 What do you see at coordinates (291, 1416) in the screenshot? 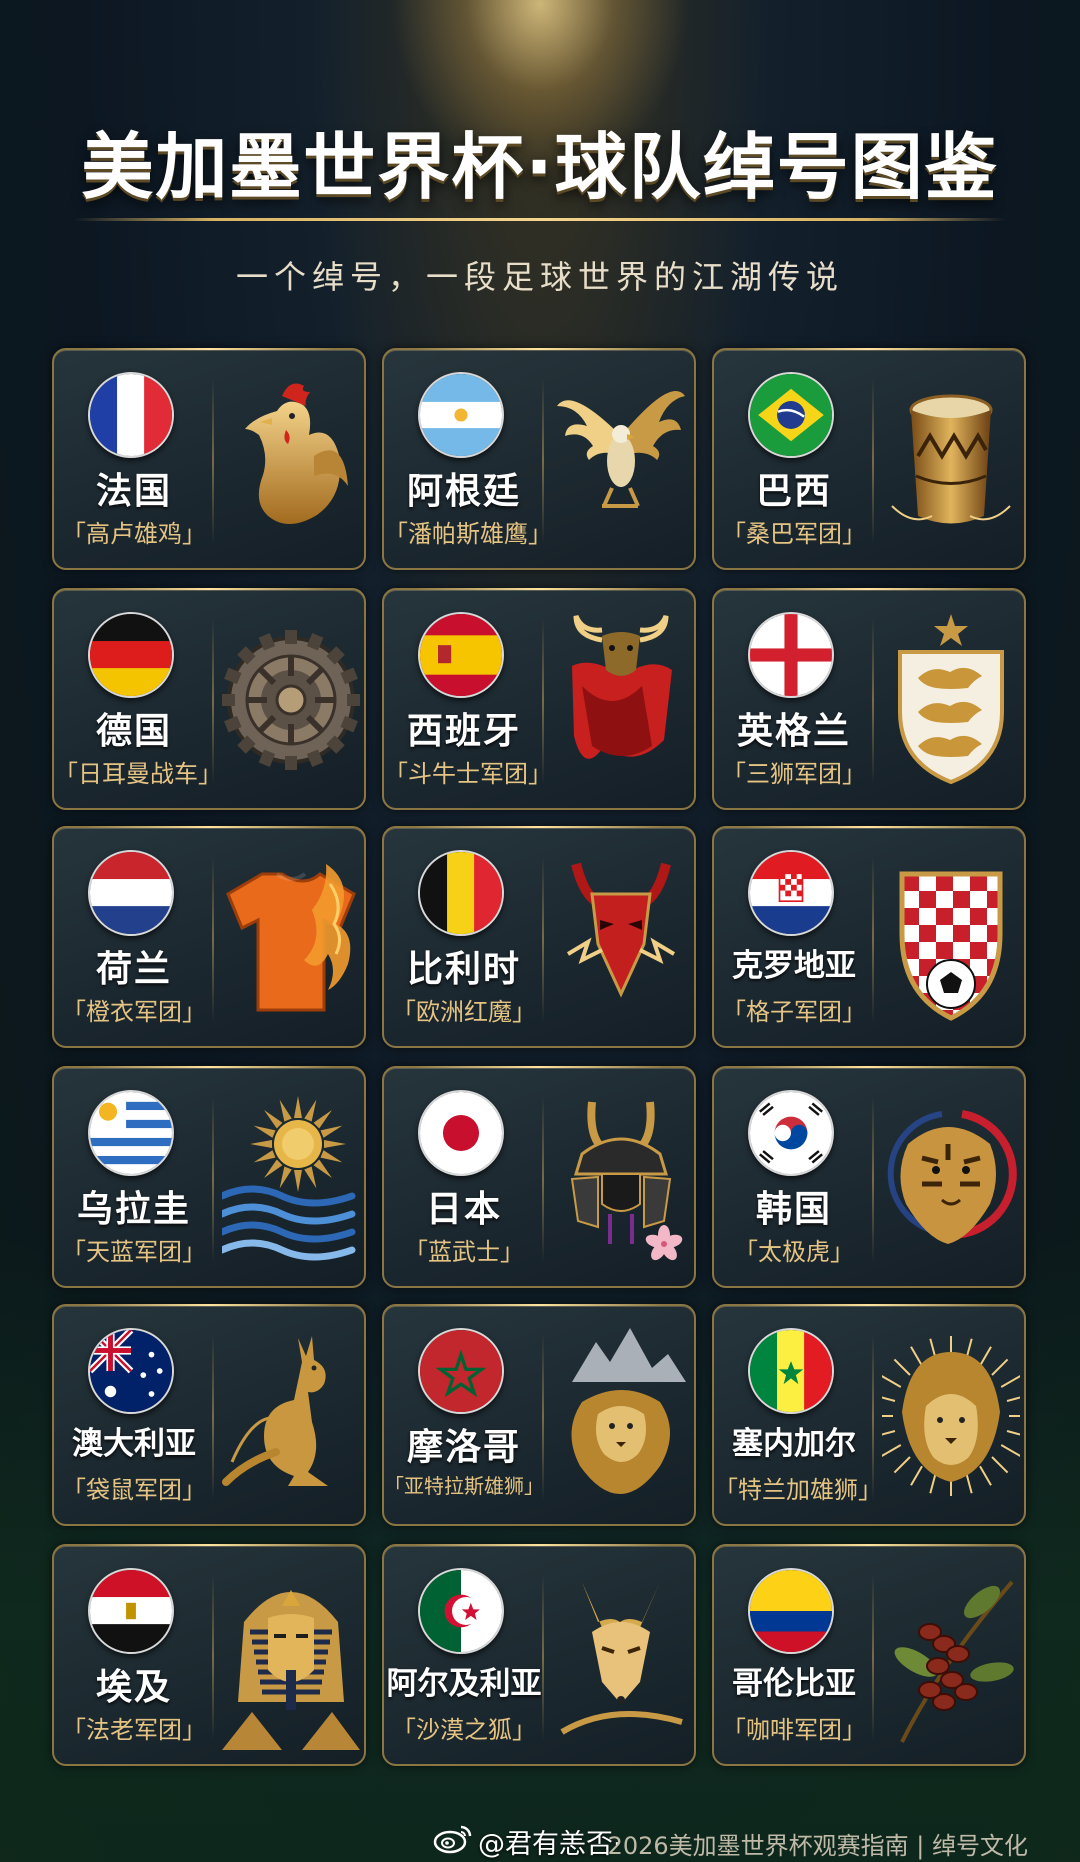
I see `kangaroo-icon` at bounding box center [291, 1416].